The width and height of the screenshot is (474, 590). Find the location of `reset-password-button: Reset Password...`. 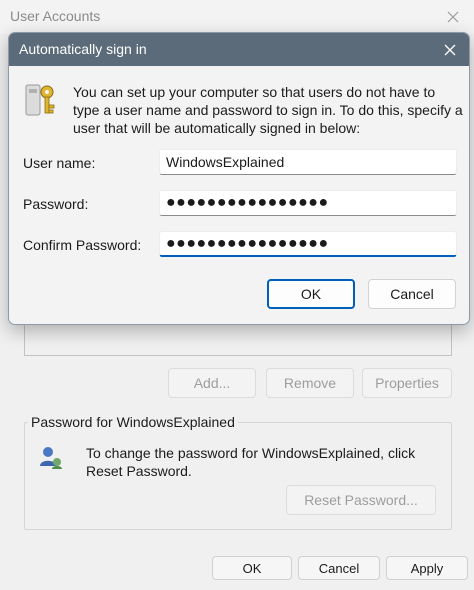

reset-password-button: Reset Password... is located at coordinates (361, 500).